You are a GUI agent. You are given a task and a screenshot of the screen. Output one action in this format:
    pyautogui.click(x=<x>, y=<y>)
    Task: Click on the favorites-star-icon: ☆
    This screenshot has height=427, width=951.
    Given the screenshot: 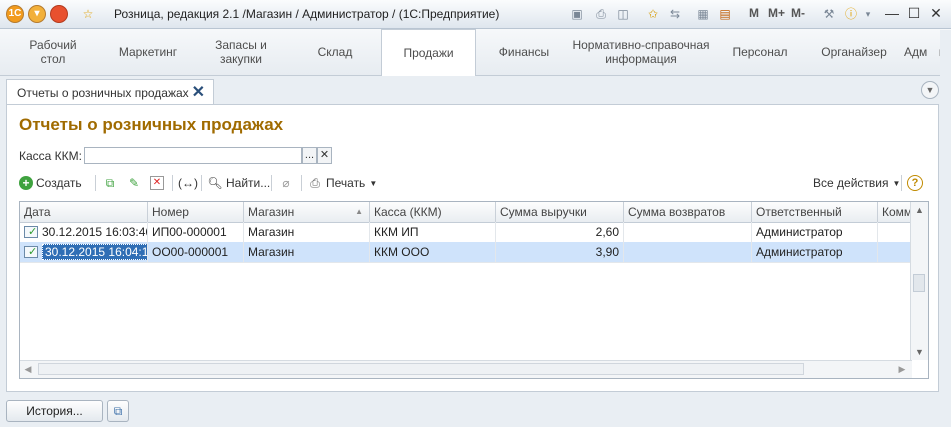 What is the action you would take?
    pyautogui.click(x=88, y=14)
    